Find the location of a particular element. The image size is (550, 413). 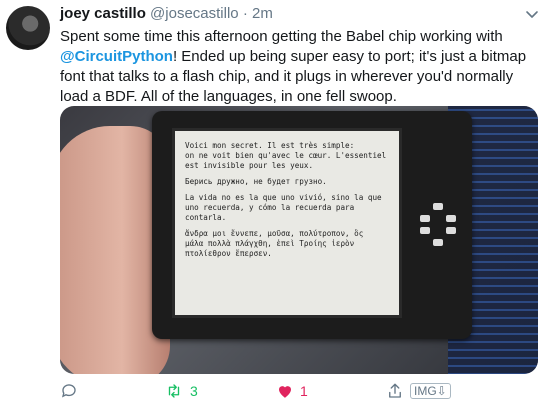

user-handle: @josecastillo is located at coordinates (194, 13).